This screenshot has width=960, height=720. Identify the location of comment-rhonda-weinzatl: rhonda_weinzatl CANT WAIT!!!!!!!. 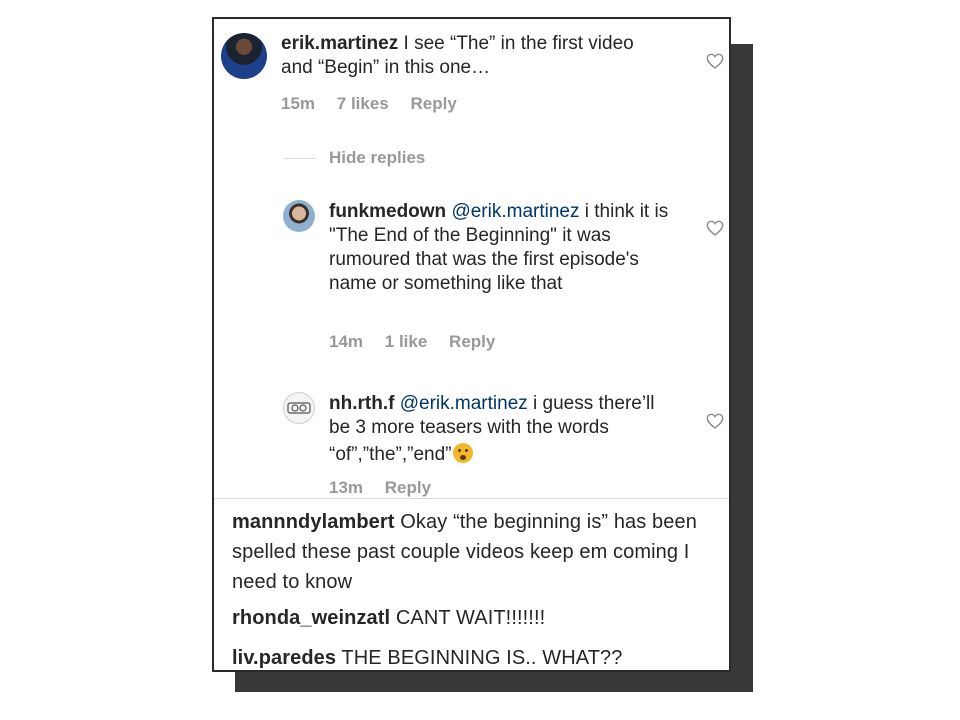
(472, 618).